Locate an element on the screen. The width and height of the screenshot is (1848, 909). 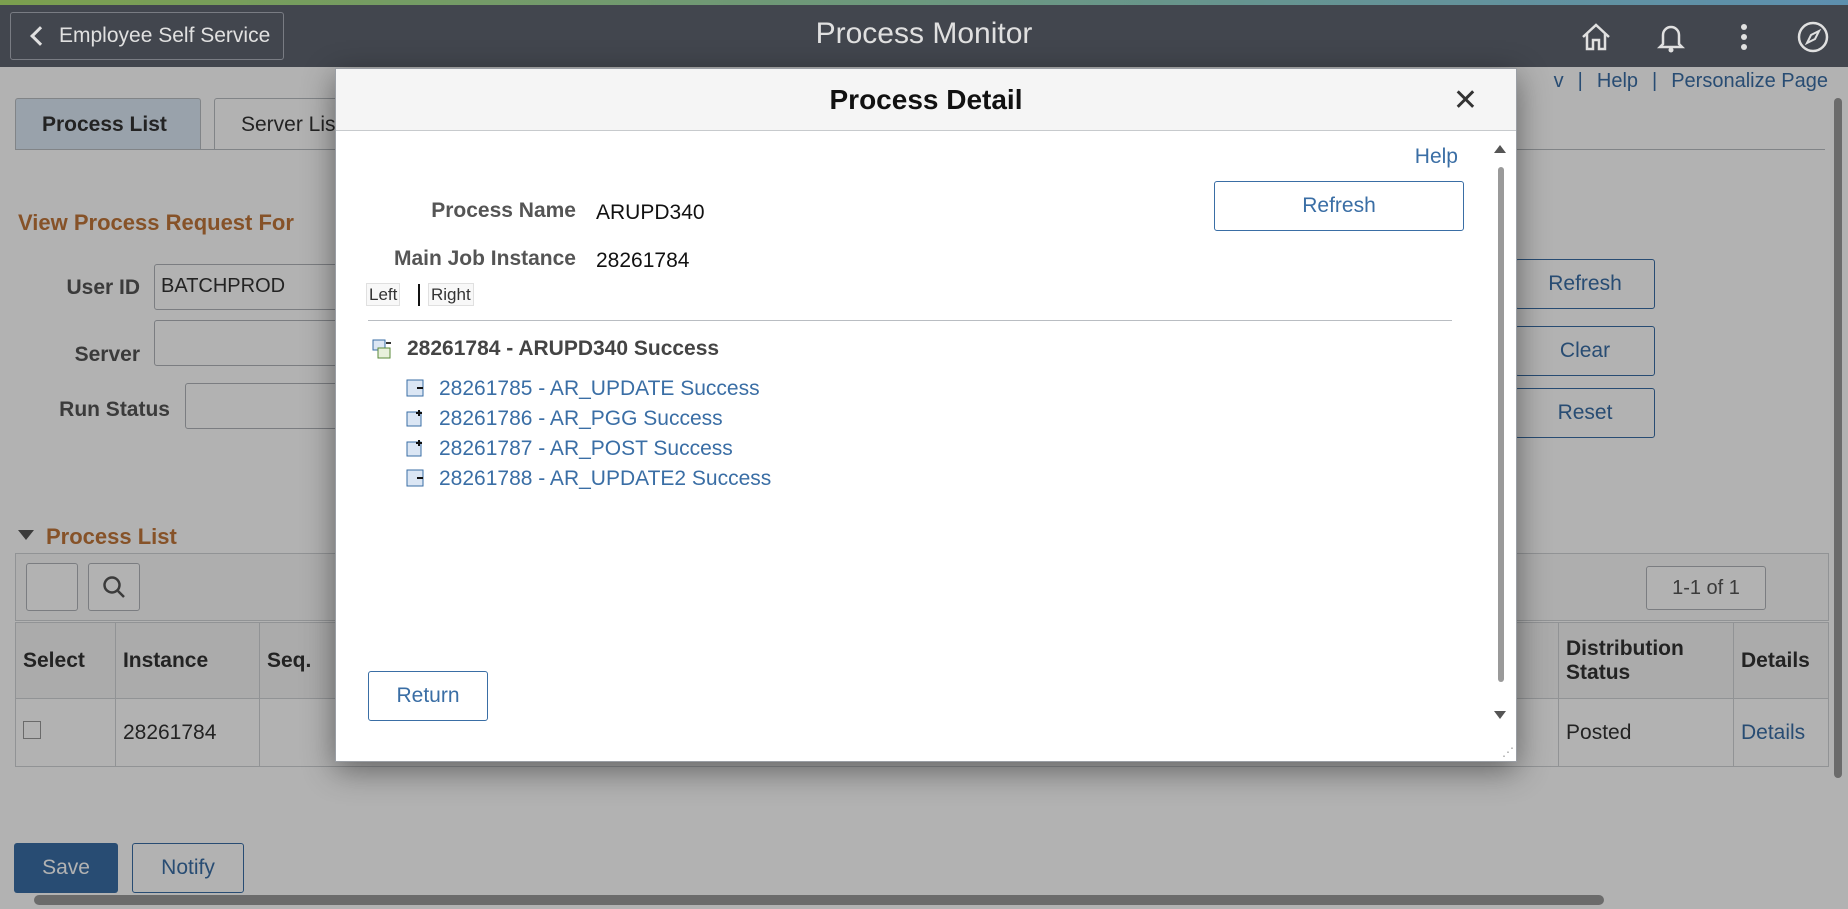
resize-handle-icon: ⋰ is located at coordinates (1508, 752).